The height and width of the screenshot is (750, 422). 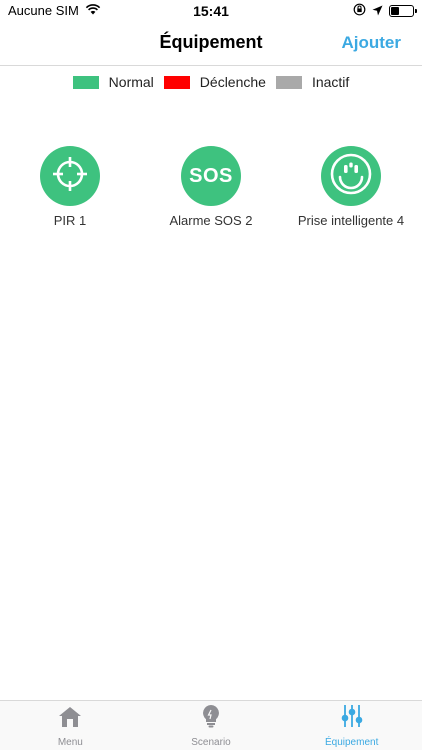 I want to click on legend-label-inactive: Inactif, so click(x=330, y=82).